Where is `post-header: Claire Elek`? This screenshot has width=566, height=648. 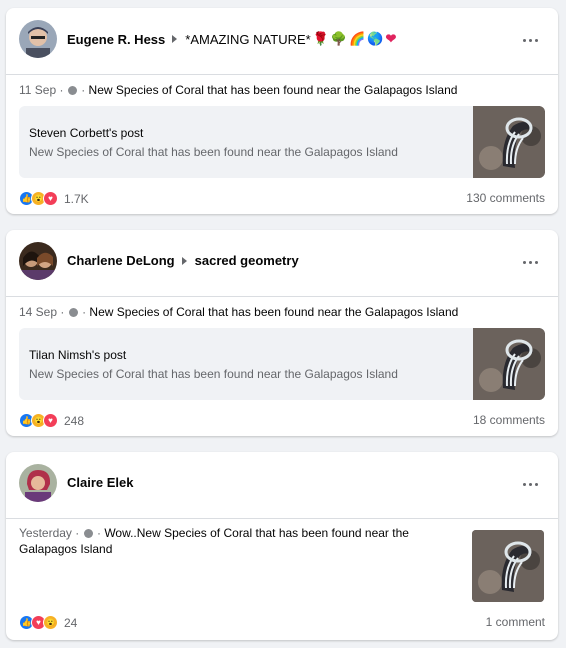 post-header: Claire Elek is located at coordinates (282, 485).